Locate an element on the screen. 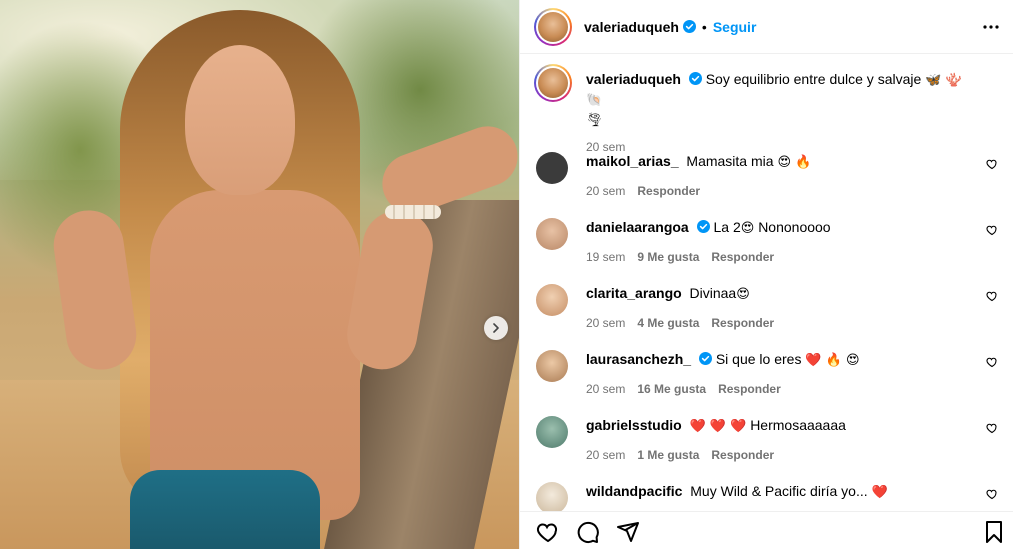  author-avatar is located at coordinates (553, 26).